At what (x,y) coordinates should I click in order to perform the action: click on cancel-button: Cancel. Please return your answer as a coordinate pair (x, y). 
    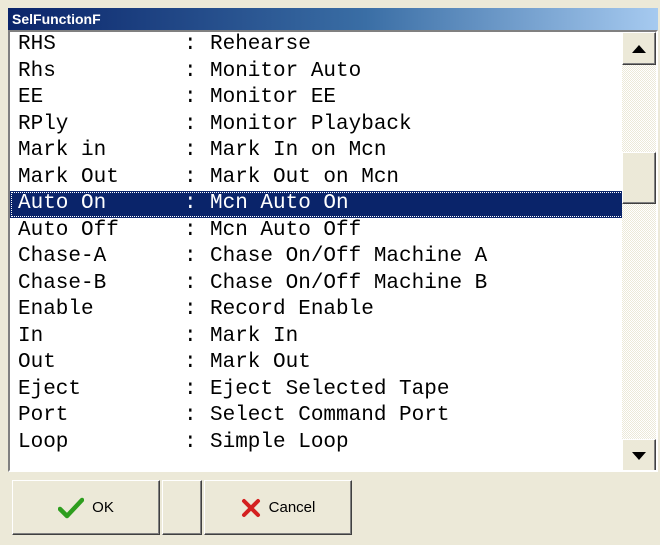
    Looking at the image, I should click on (278, 507).